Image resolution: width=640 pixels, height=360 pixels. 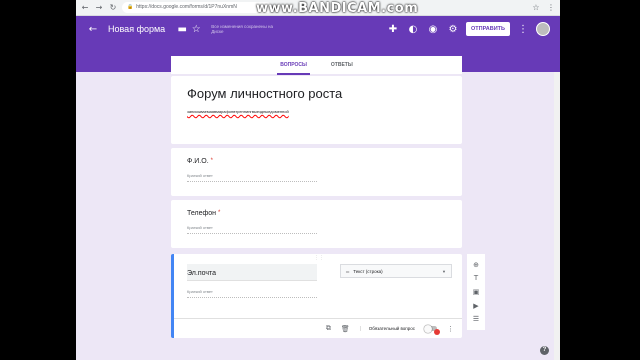 What do you see at coordinates (85, 8) in the screenshot?
I see `back-icon: ←` at bounding box center [85, 8].